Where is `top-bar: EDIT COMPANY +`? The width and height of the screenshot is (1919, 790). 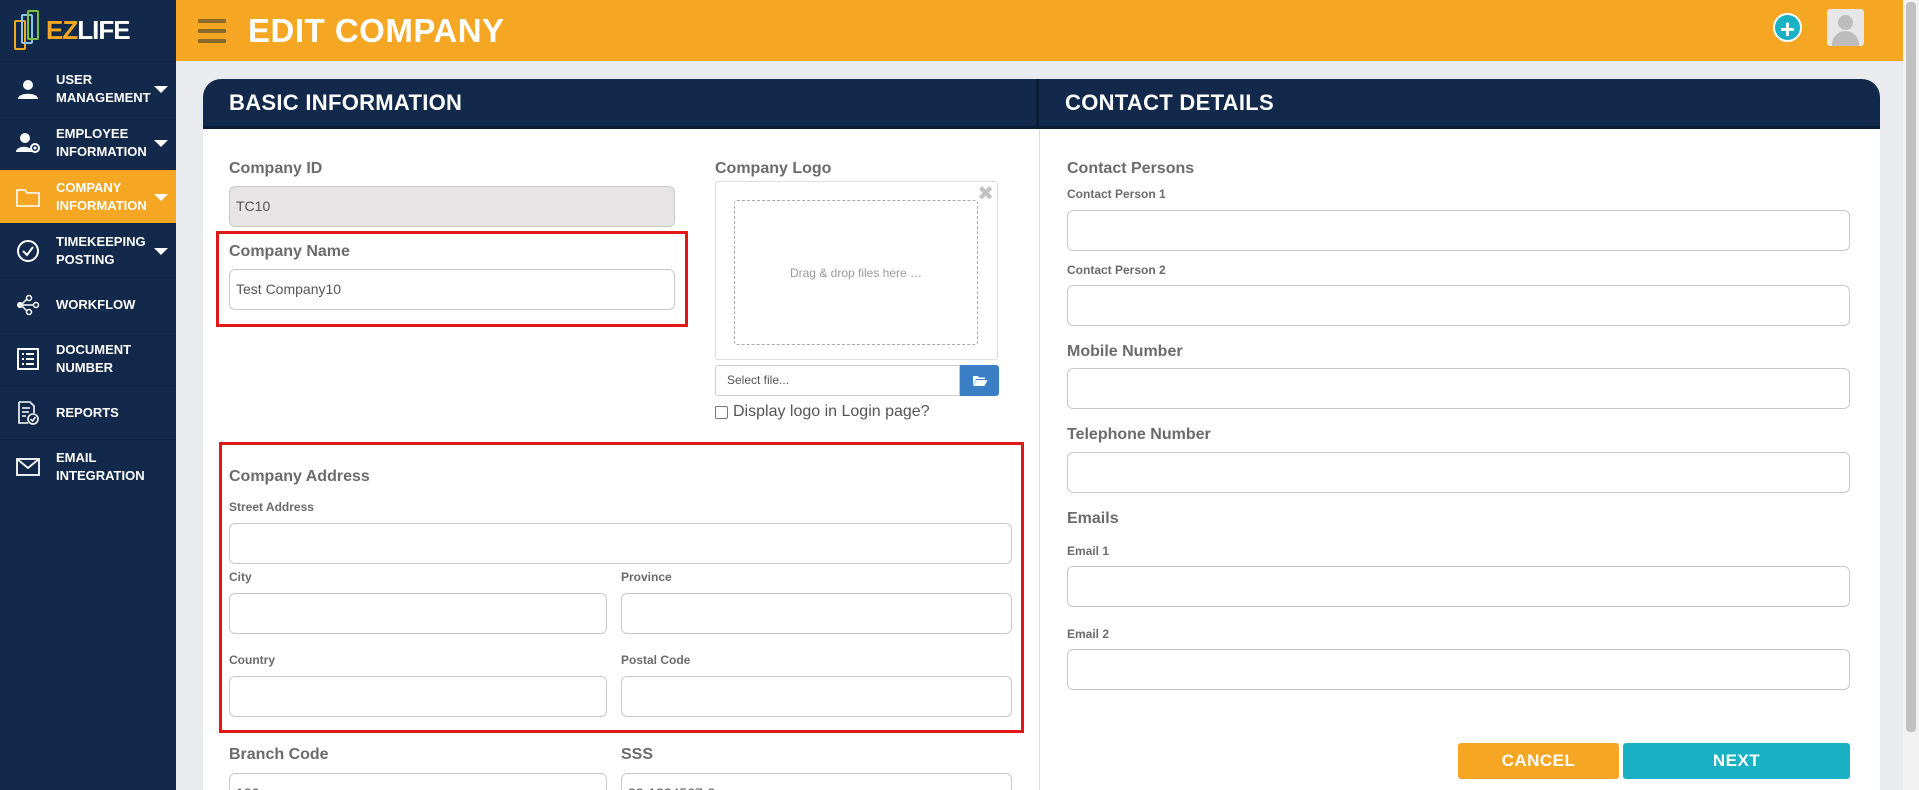 top-bar: EDIT COMPANY + is located at coordinates (1039, 30).